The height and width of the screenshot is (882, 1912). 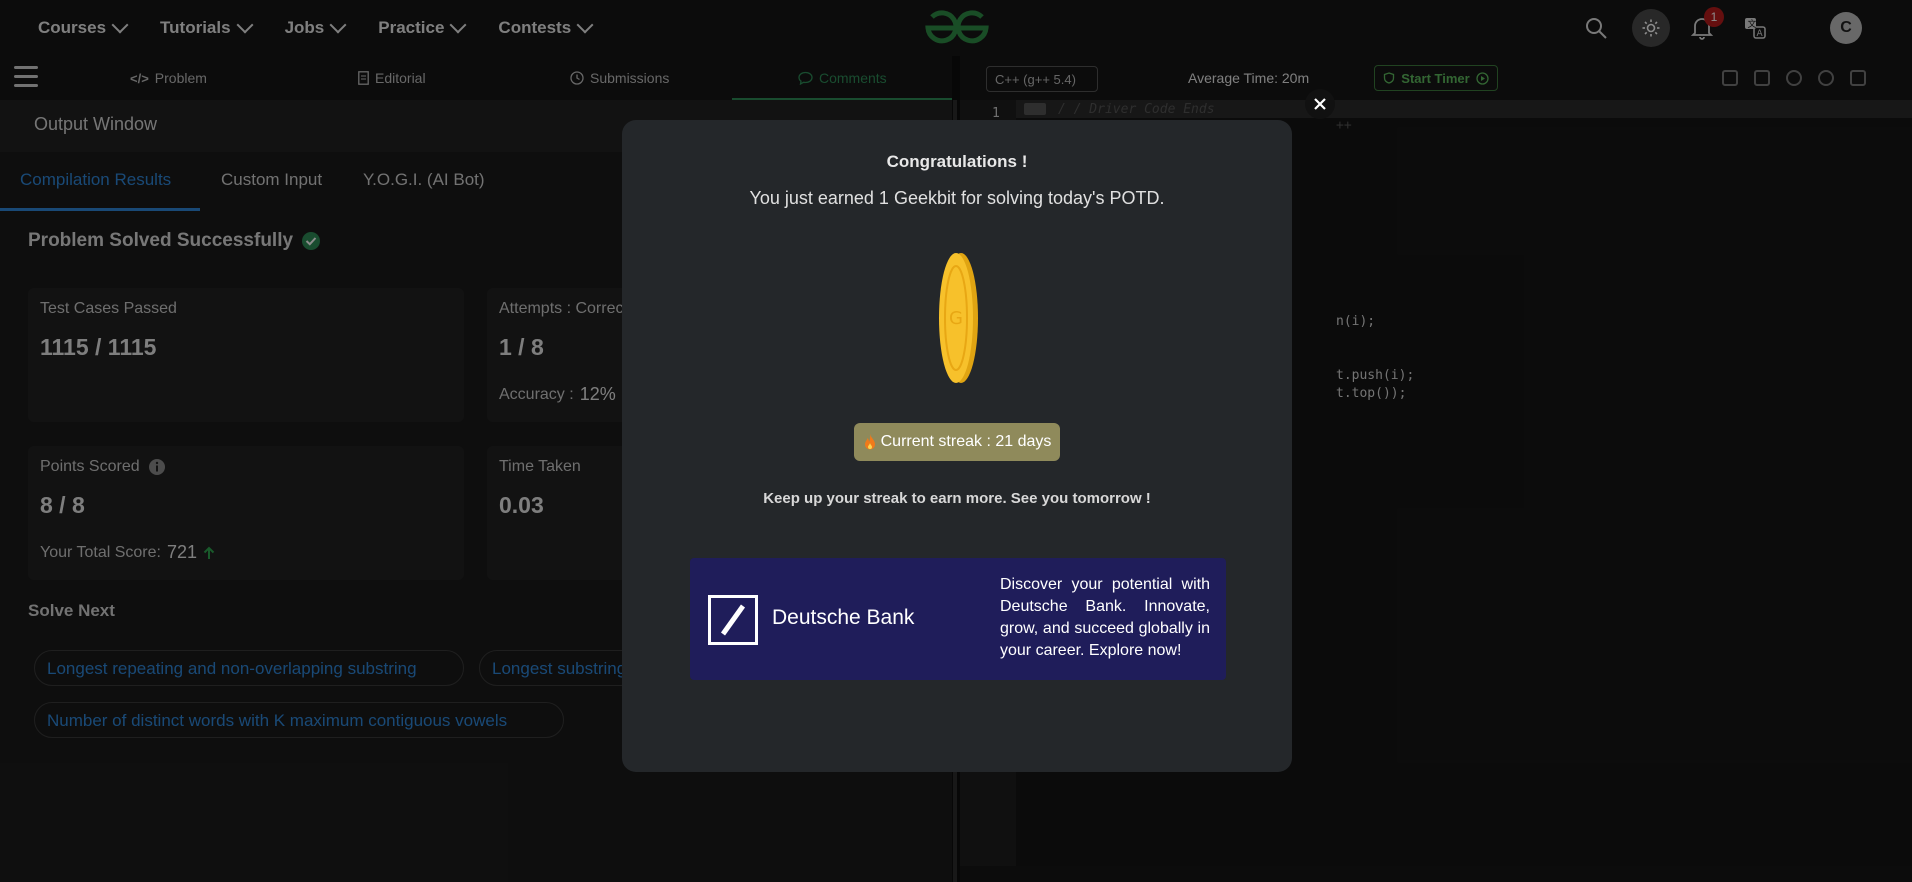 I want to click on close-modal-button, so click(x=1320, y=104).